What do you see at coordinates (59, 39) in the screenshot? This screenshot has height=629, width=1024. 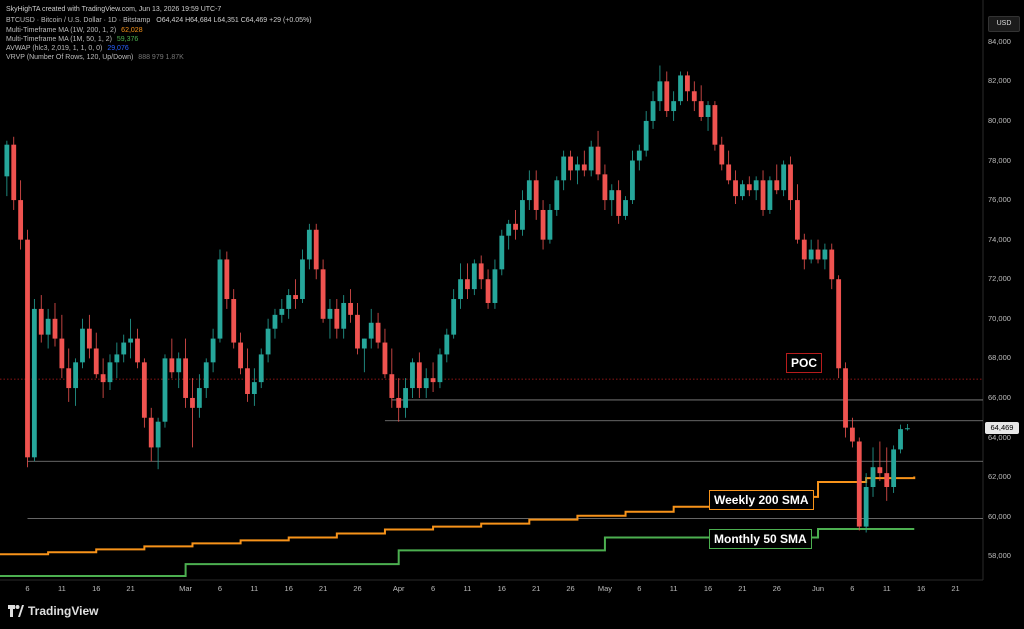 I see `indicator-label: Multi-Timeframe MA (1M, 50, 1, 2)` at bounding box center [59, 39].